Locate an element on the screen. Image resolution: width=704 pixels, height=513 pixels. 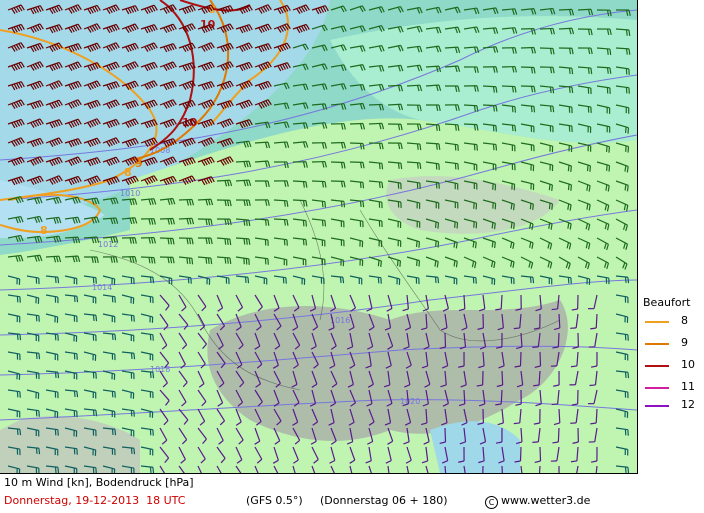
legend-label: 8 is located at coordinates (684, 320).